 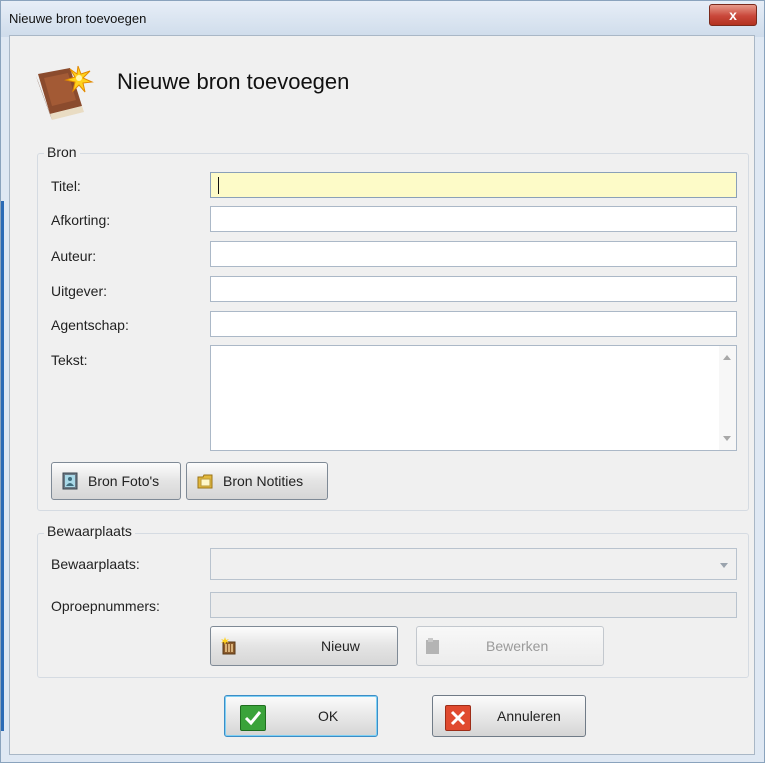 What do you see at coordinates (473, 289) in the screenshot?
I see `uitgever-input` at bounding box center [473, 289].